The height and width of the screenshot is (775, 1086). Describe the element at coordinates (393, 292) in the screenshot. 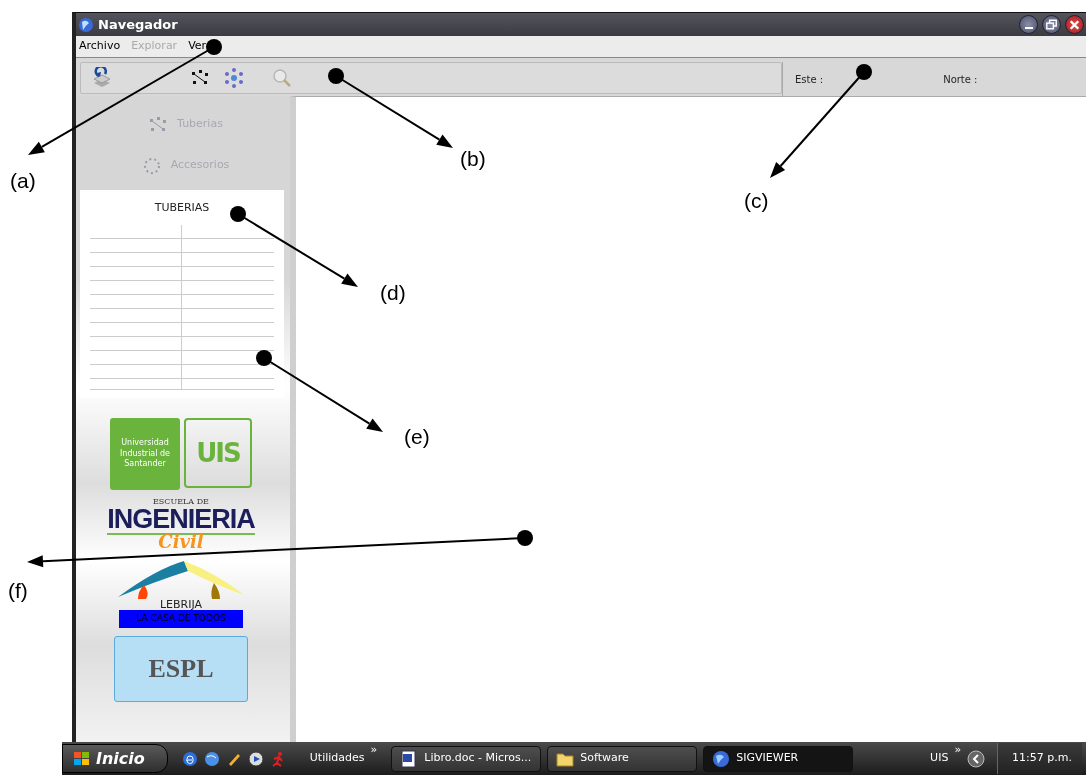

I see `annotation-label: (d)` at that location.